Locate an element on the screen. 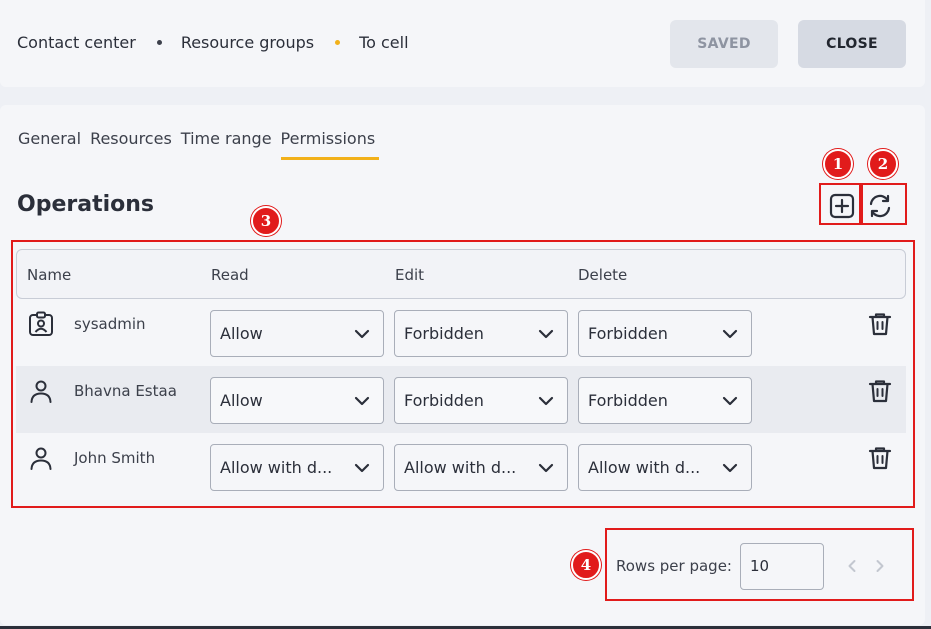  callout-box-refresh is located at coordinates (884, 204).